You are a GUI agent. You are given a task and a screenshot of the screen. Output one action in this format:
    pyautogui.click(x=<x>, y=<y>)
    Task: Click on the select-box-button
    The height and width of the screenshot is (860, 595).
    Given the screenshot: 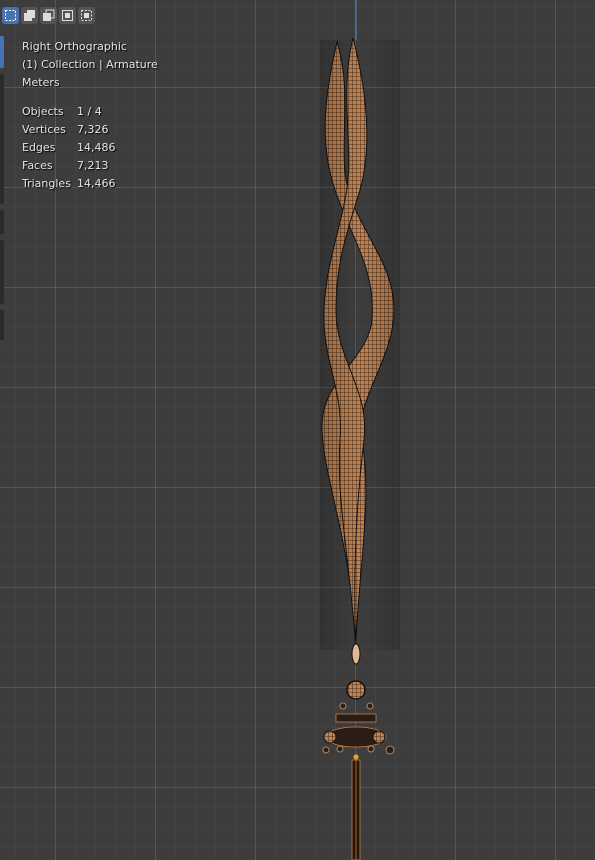 What is the action you would take?
    pyautogui.click(x=10, y=15)
    